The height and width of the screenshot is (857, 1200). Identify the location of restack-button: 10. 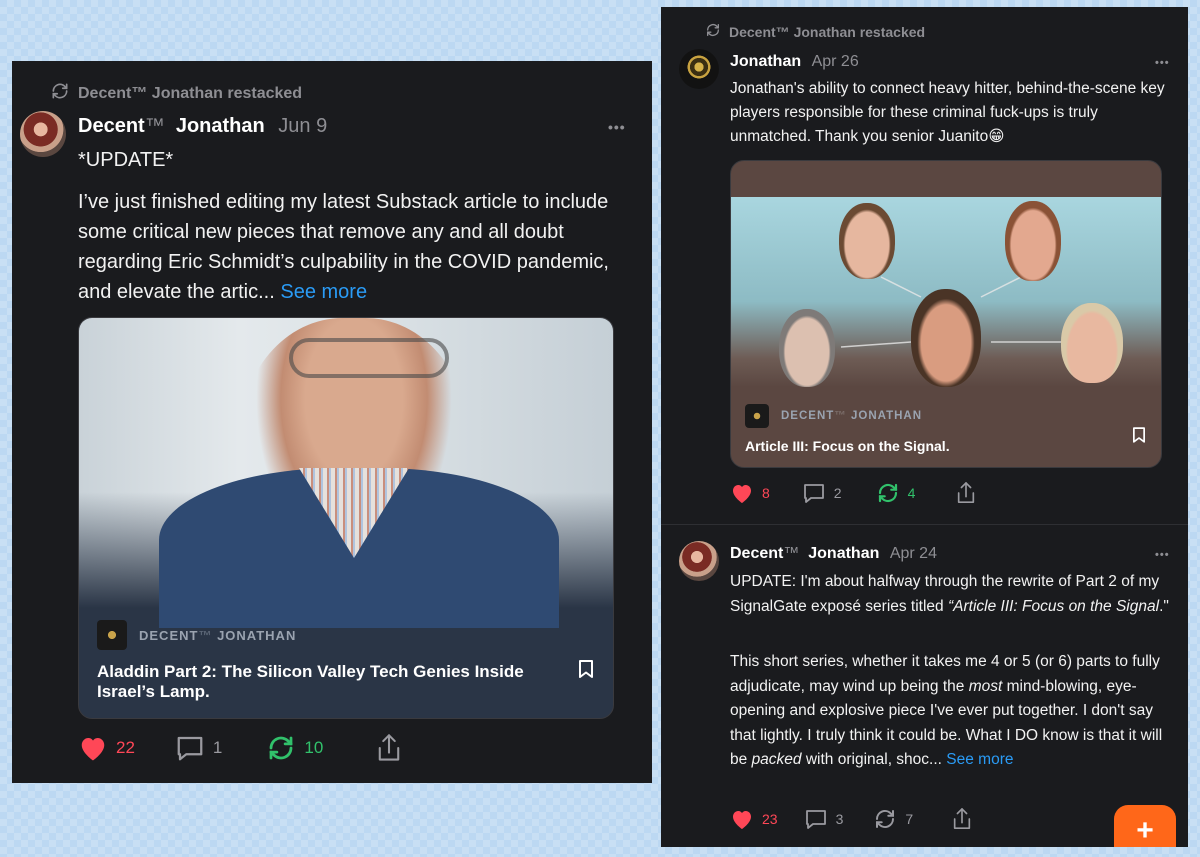
(294, 748).